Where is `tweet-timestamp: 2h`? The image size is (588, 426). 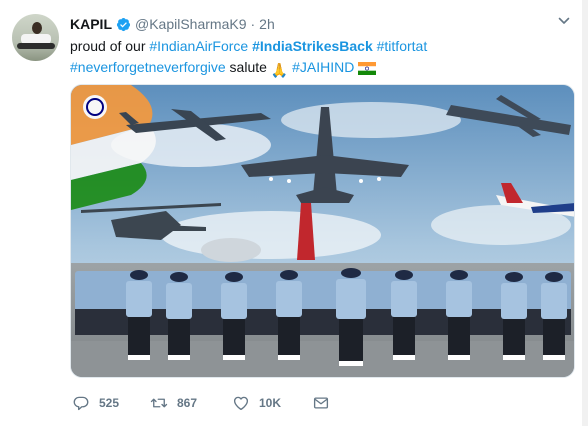 tweet-timestamp: 2h is located at coordinates (267, 24).